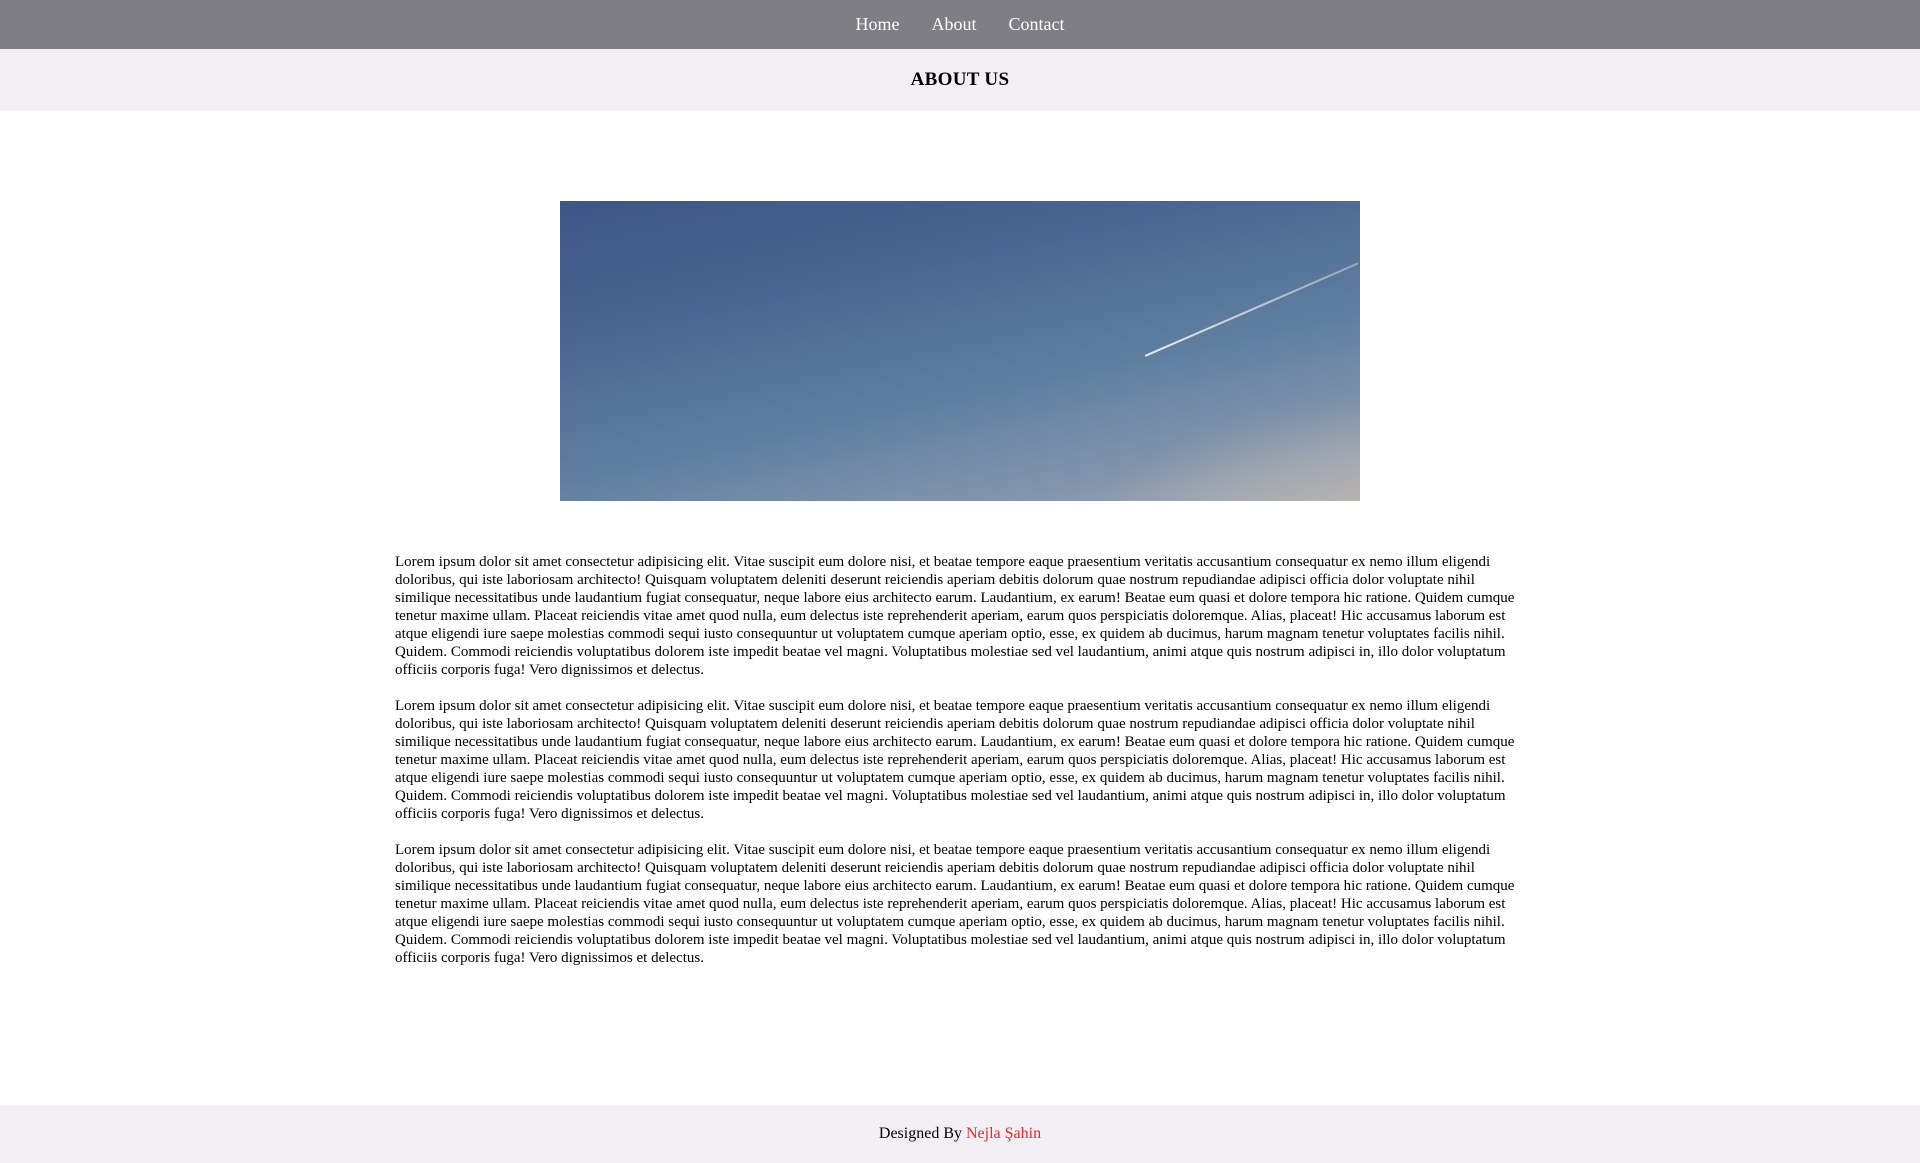 This screenshot has width=1920, height=1163. Describe the element at coordinates (1003, 1134) in the screenshot. I see `author-link: Nejla Şahin` at that location.